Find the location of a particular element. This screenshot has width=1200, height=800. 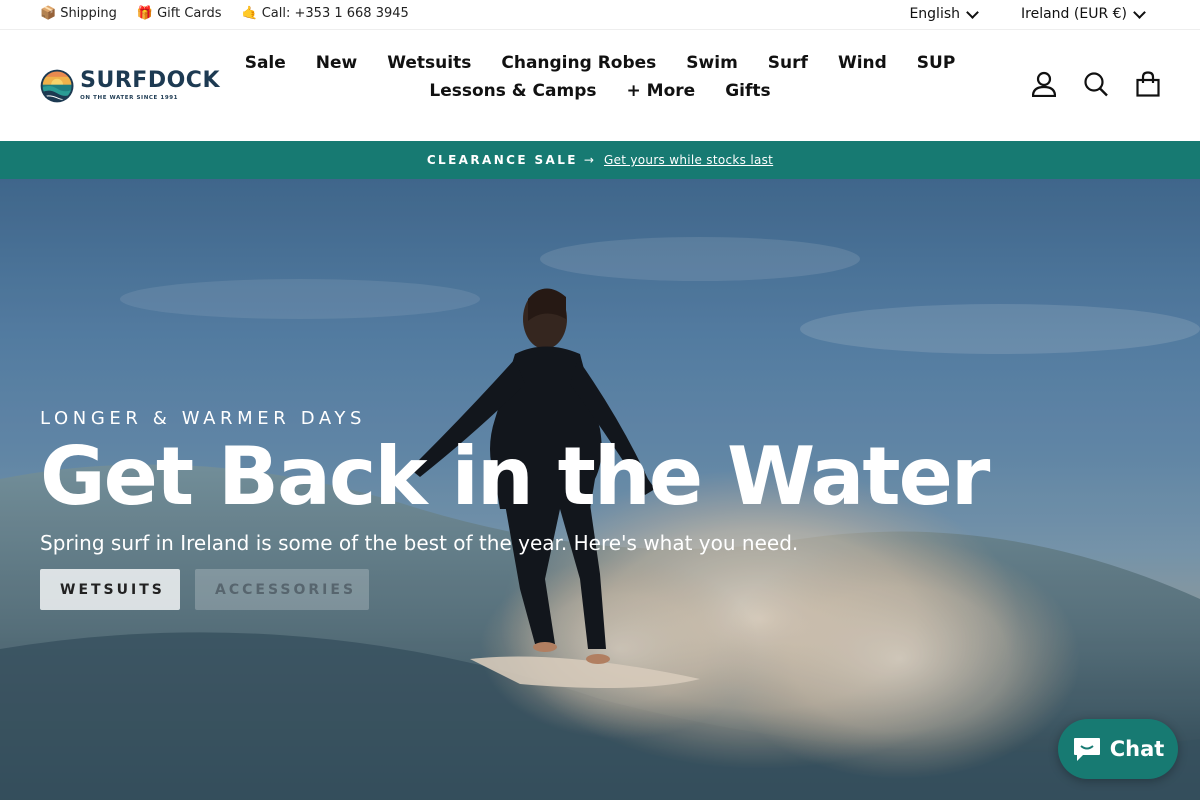

account-icon is located at coordinates (1044, 84).